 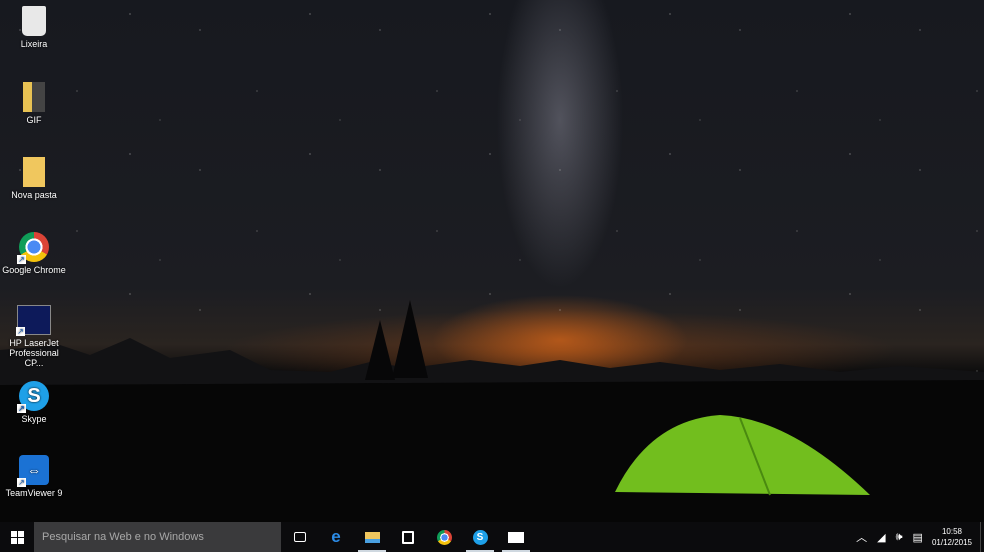 I want to click on skype-icon: S, so click(x=480, y=537).